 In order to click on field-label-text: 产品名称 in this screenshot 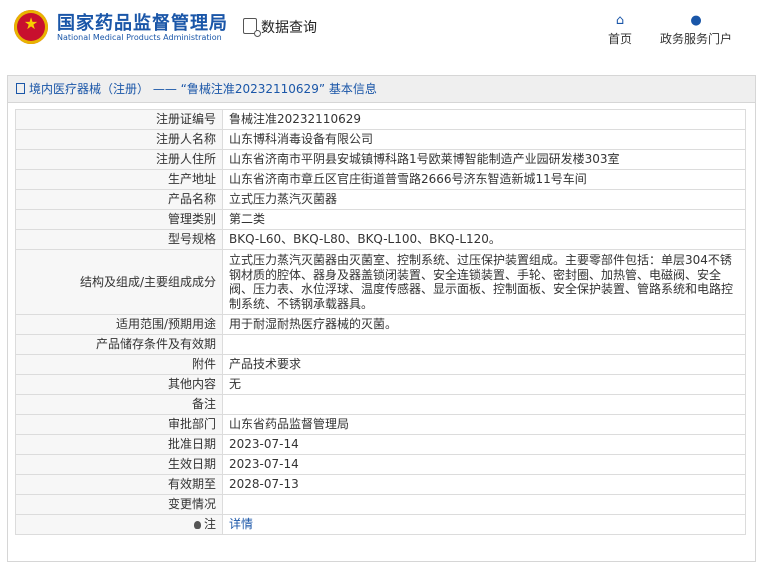, I will do `click(191, 199)`.